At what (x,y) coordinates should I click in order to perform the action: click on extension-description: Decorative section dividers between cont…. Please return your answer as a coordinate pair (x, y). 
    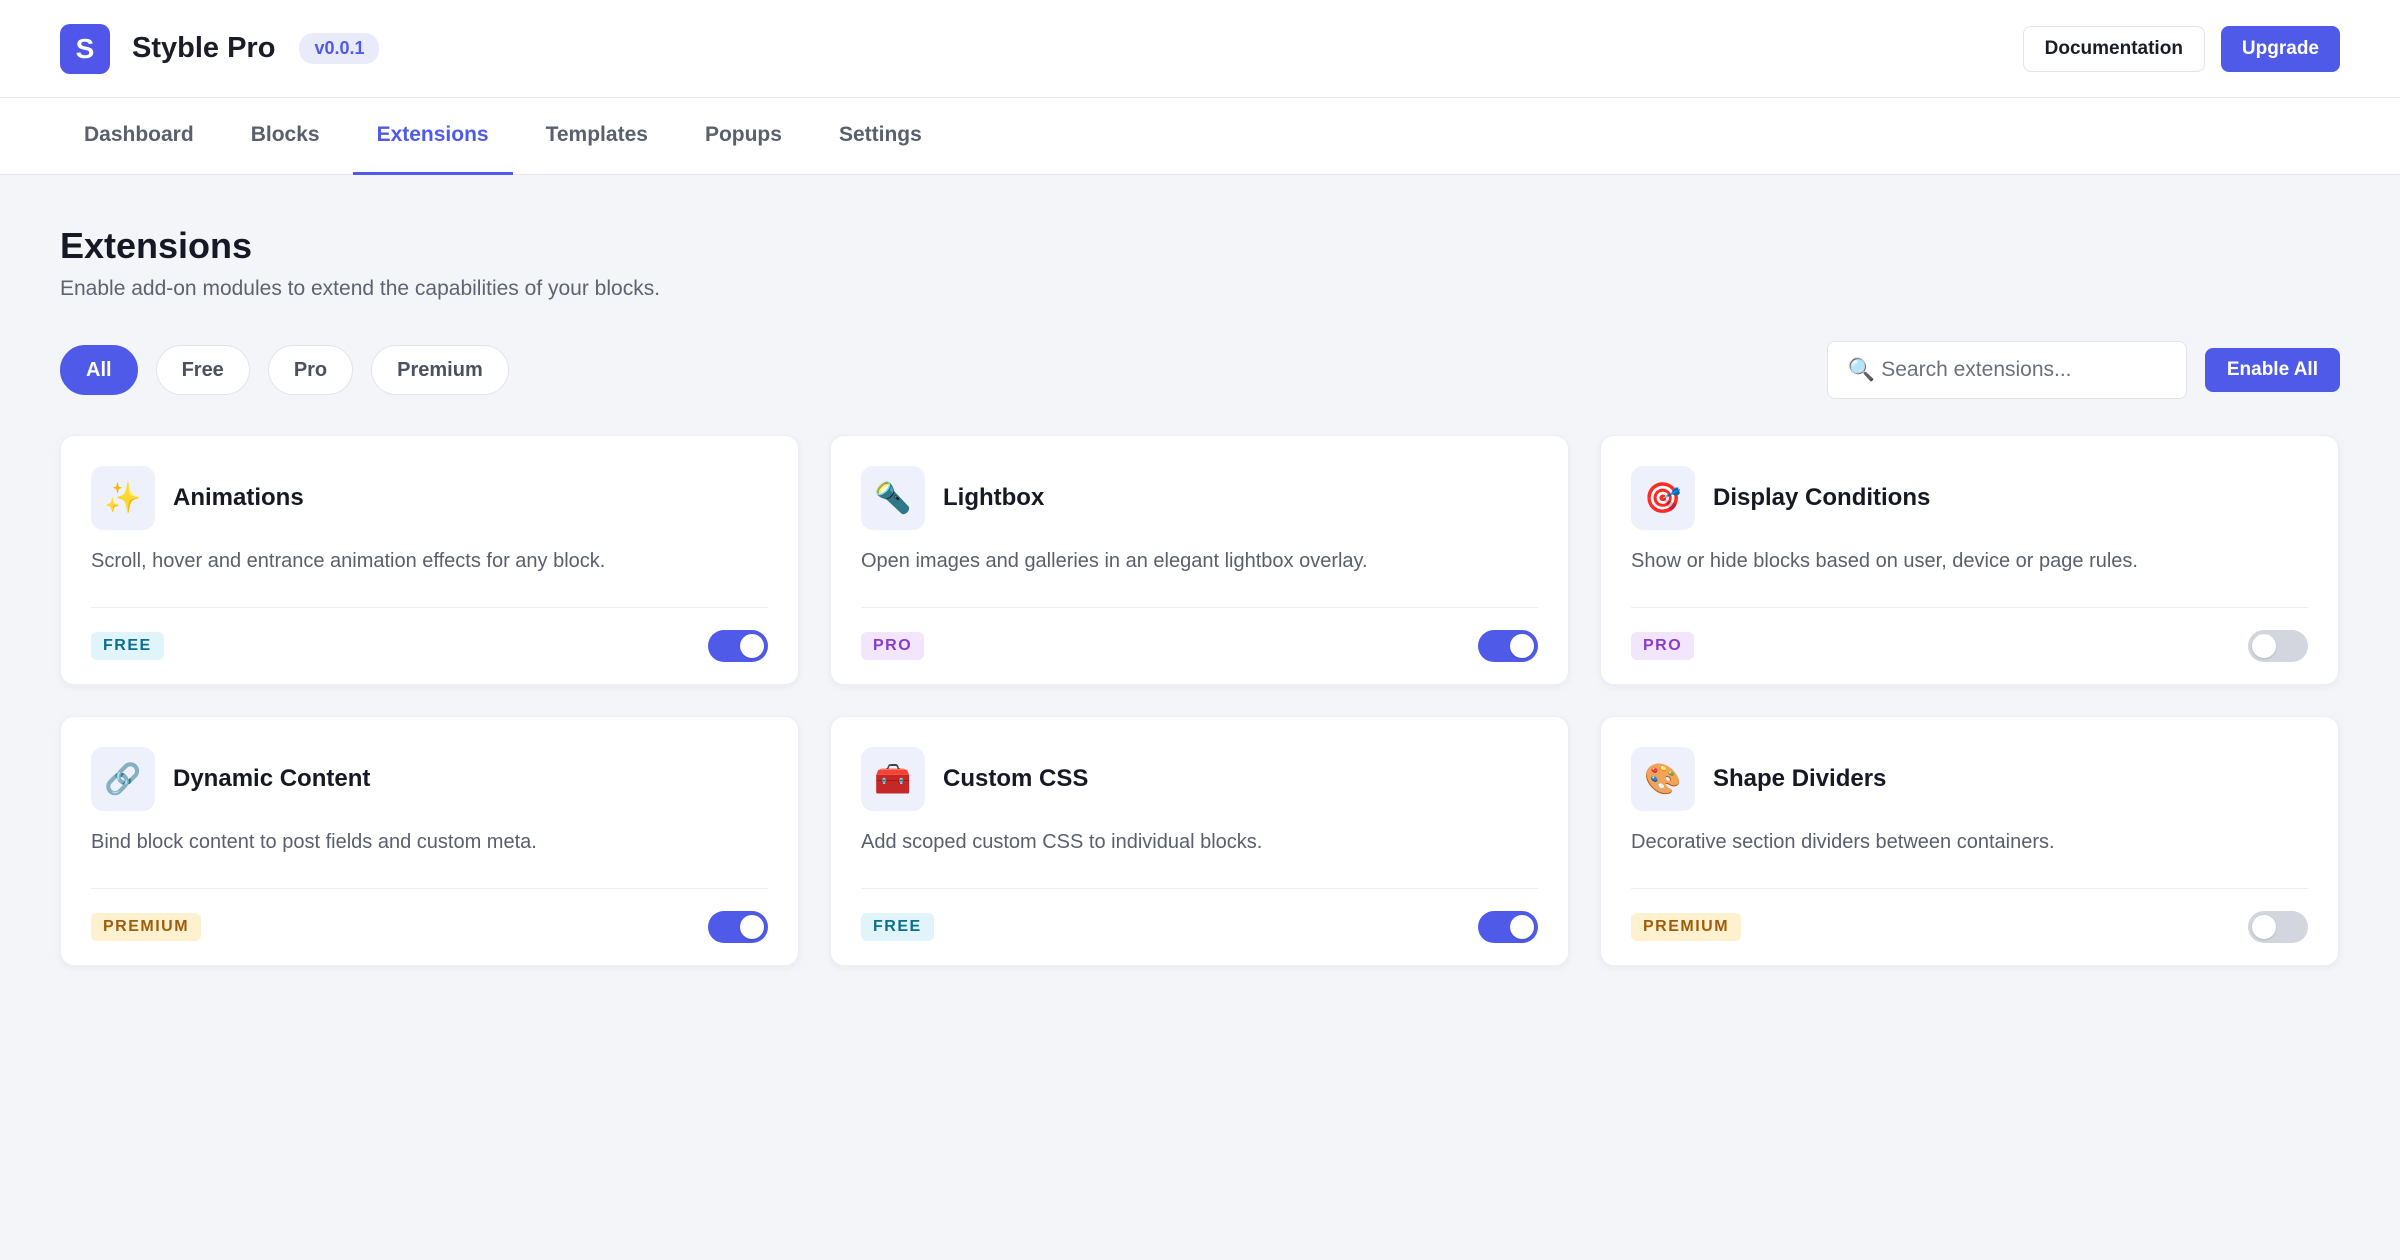
    Looking at the image, I should click on (1843, 842).